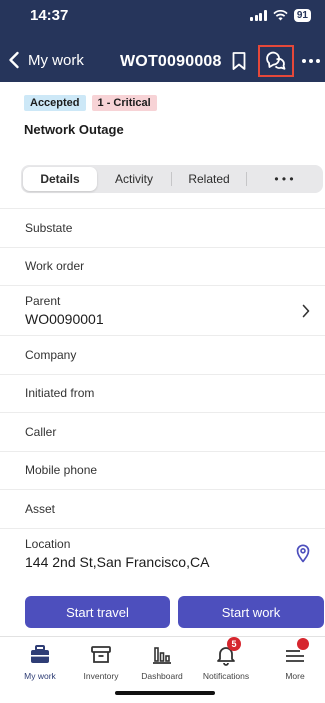 The height and width of the screenshot is (703, 325). I want to click on page-title: WOT0090008, so click(171, 61).